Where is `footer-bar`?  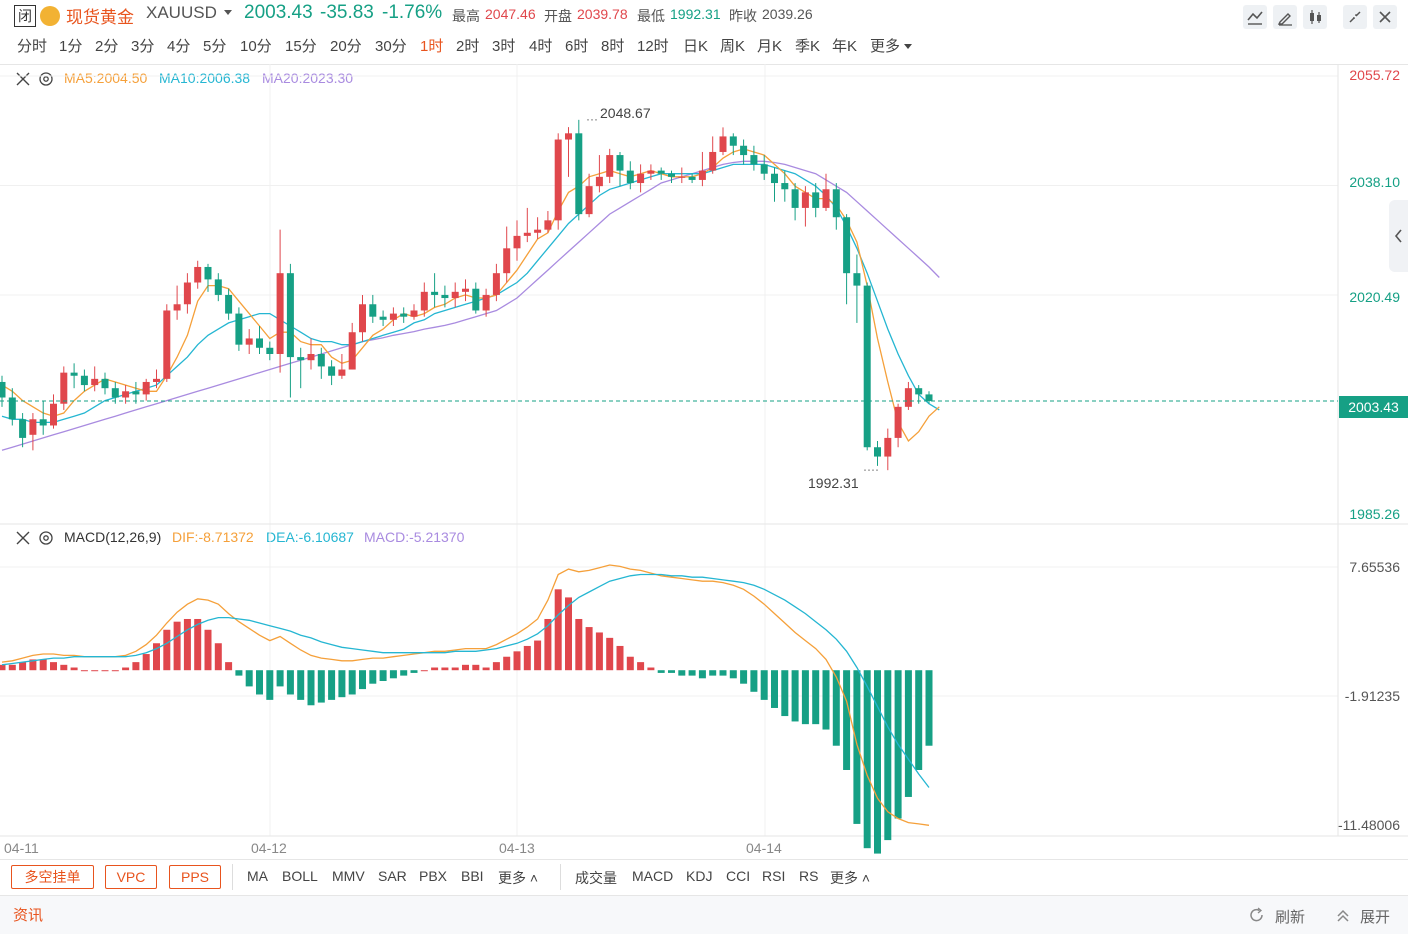 footer-bar is located at coordinates (704, 914).